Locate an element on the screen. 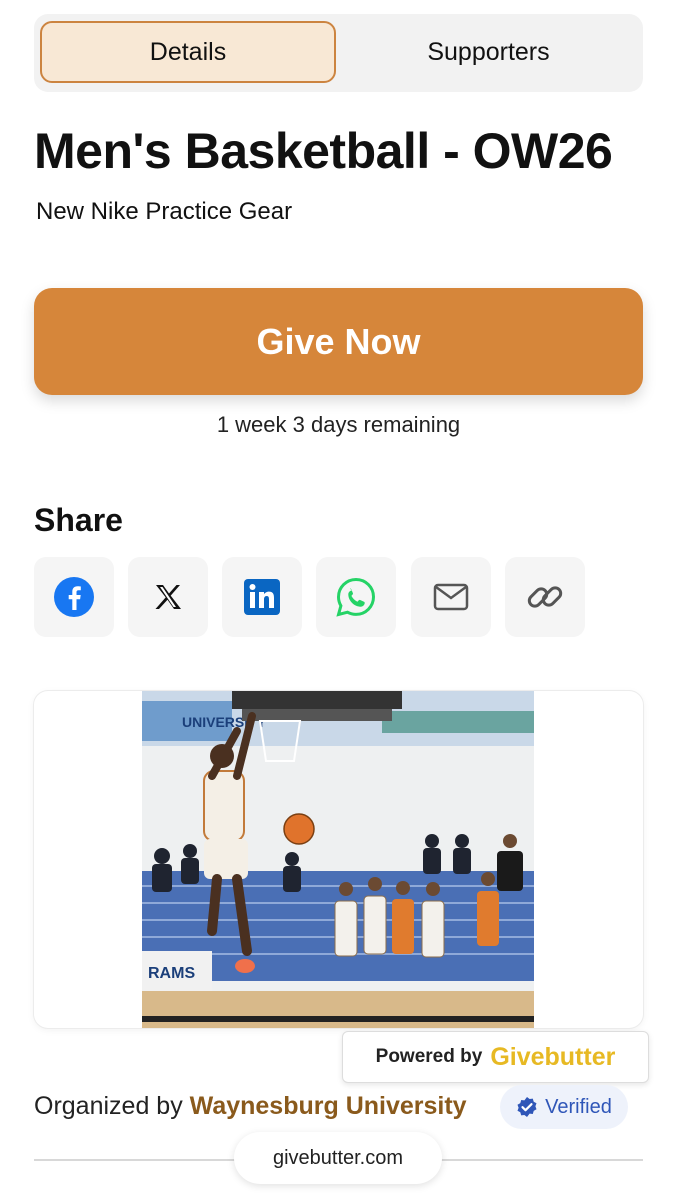 The width and height of the screenshot is (677, 1200). organizer-line: Organized by Waynesburg University is located at coordinates (250, 1106).